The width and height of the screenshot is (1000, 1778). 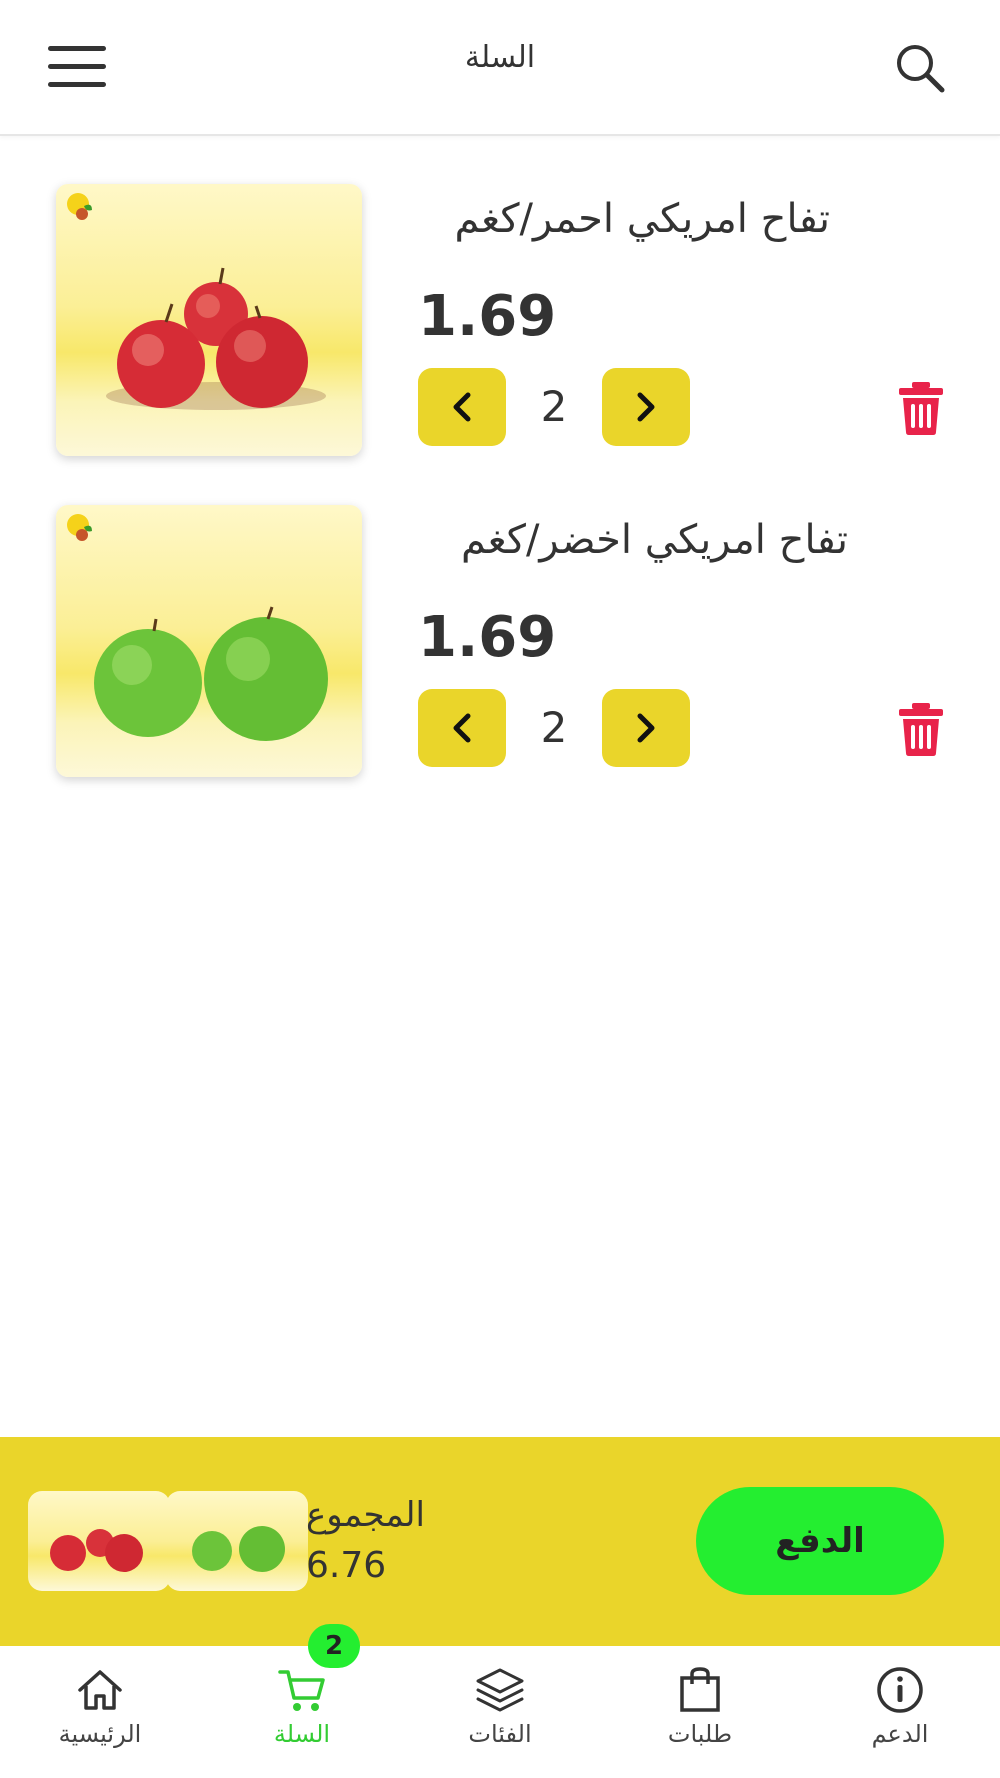 I want to click on search-icon, so click(x=920, y=68).